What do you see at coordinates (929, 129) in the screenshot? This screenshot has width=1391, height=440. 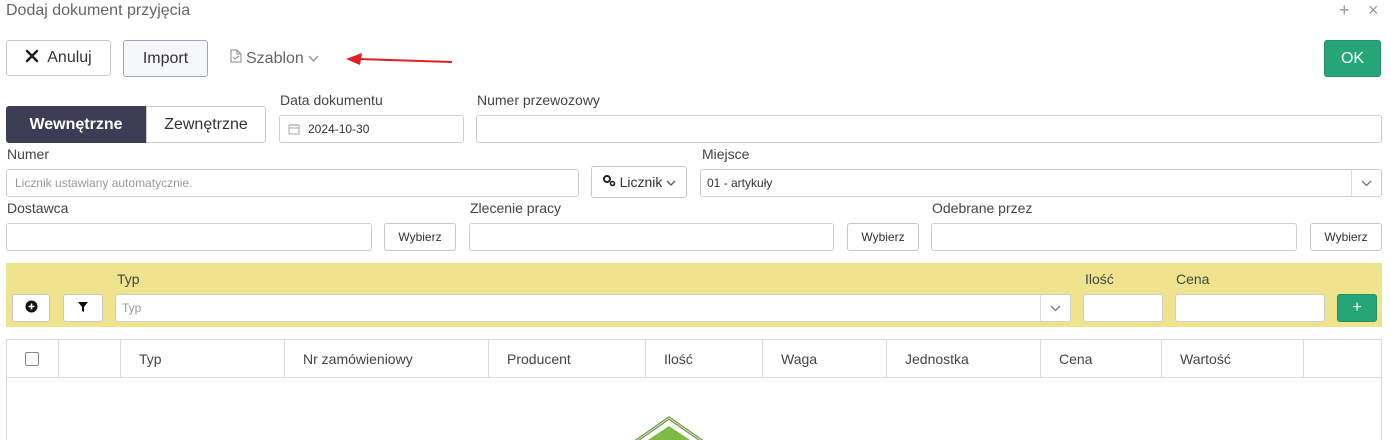 I see `carrier-number-input` at bounding box center [929, 129].